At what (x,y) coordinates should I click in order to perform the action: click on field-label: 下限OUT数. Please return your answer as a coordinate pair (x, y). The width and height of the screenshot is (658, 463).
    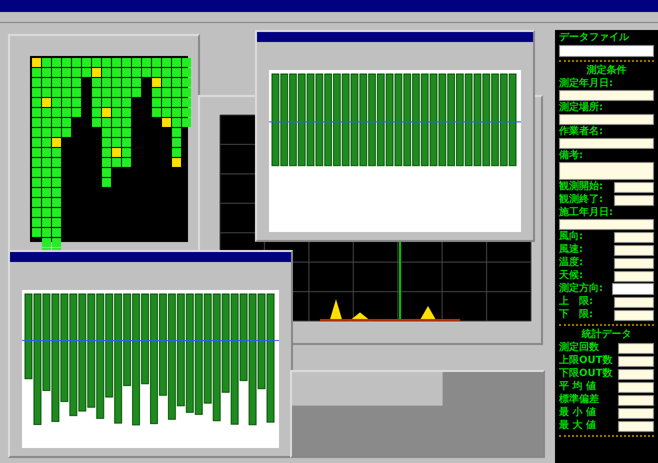
    Looking at the image, I should click on (585, 374).